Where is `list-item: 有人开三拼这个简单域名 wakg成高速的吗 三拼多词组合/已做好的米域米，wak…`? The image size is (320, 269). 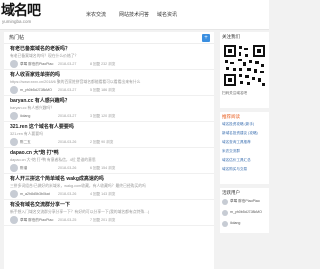
list-item: 有人开三拼这个简单域名 wakg成高速的吗 三拼多词组合/已做好的米域米，wak… is located at coordinates (109, 187).